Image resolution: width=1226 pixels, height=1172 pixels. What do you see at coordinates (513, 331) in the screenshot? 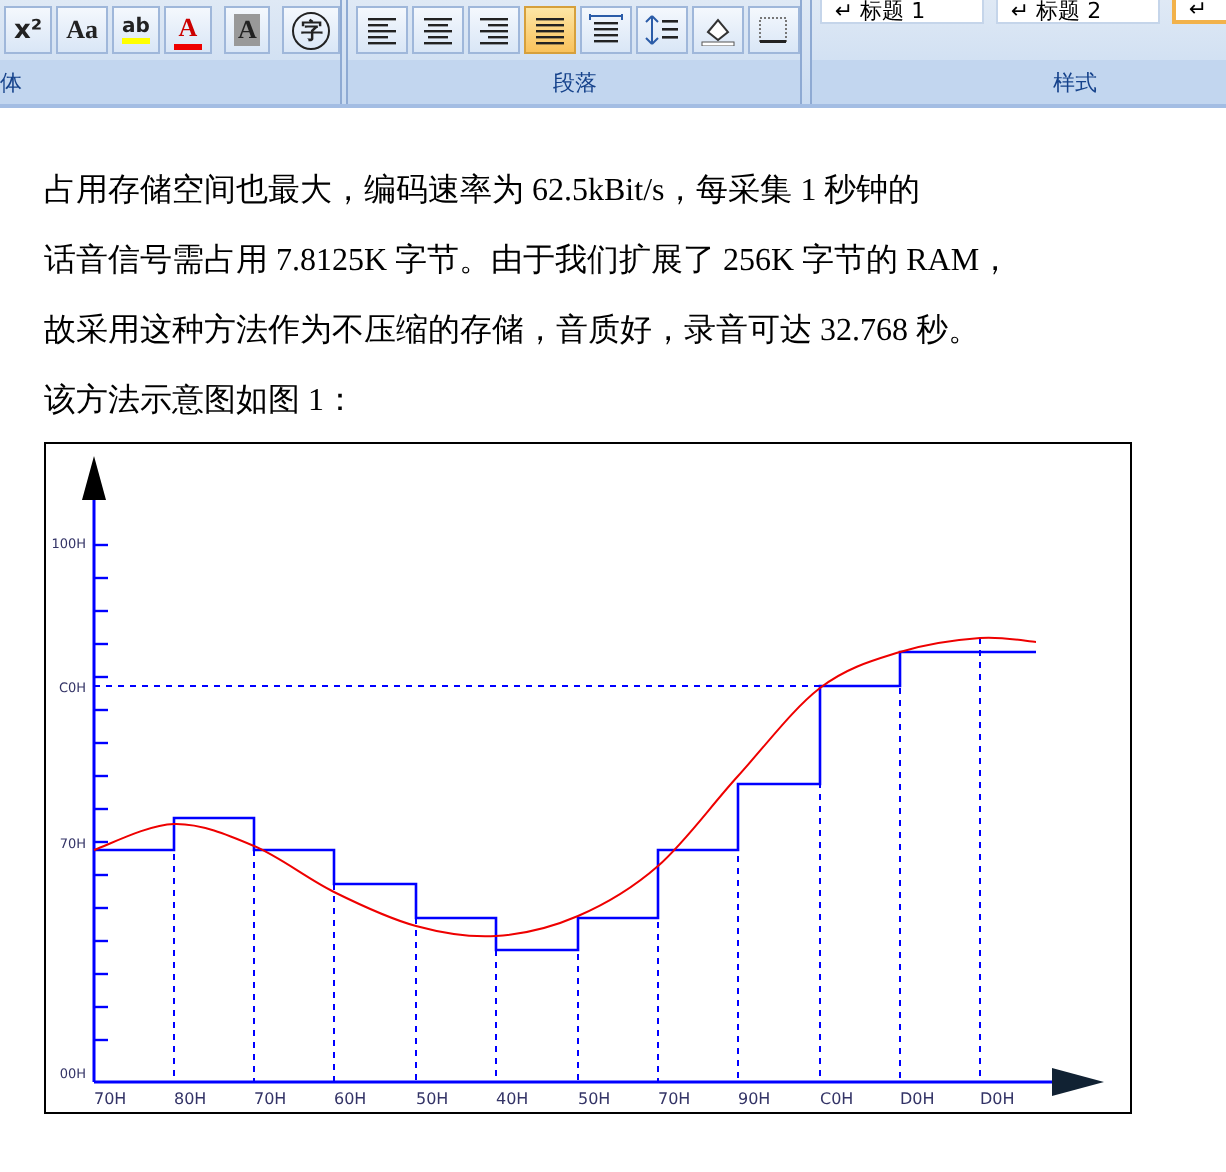
I see `body-text-line: 故采用这种方法作为不压缩的存储，音质好，录音可达 32.768 秒。` at bounding box center [513, 331].